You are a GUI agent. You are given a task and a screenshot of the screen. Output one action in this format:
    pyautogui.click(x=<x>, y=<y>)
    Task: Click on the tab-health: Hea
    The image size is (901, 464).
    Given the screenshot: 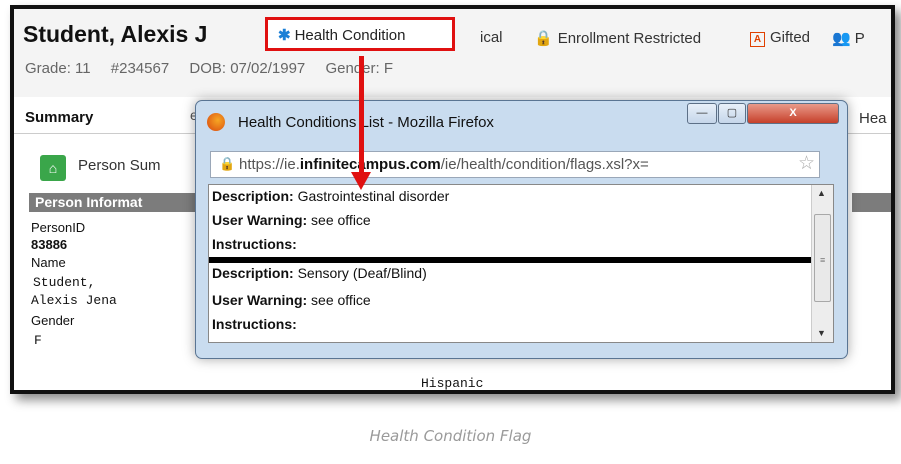 What is the action you would take?
    pyautogui.click(x=873, y=118)
    